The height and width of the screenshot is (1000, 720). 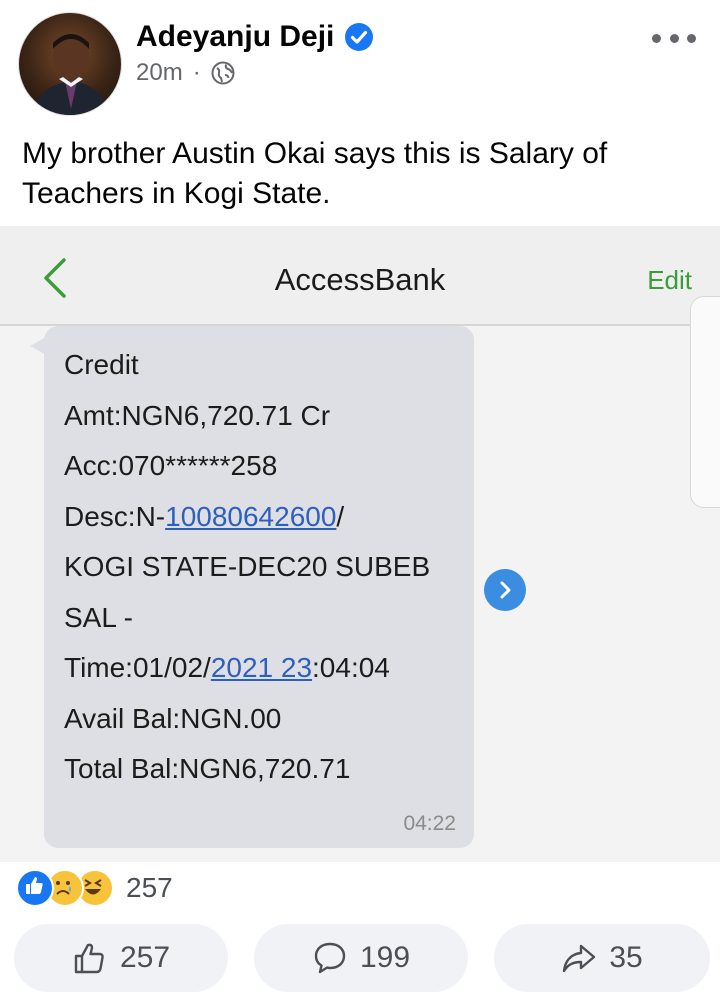 What do you see at coordinates (115, 516) in the screenshot?
I see `desc-prefix: Desc:N-` at bounding box center [115, 516].